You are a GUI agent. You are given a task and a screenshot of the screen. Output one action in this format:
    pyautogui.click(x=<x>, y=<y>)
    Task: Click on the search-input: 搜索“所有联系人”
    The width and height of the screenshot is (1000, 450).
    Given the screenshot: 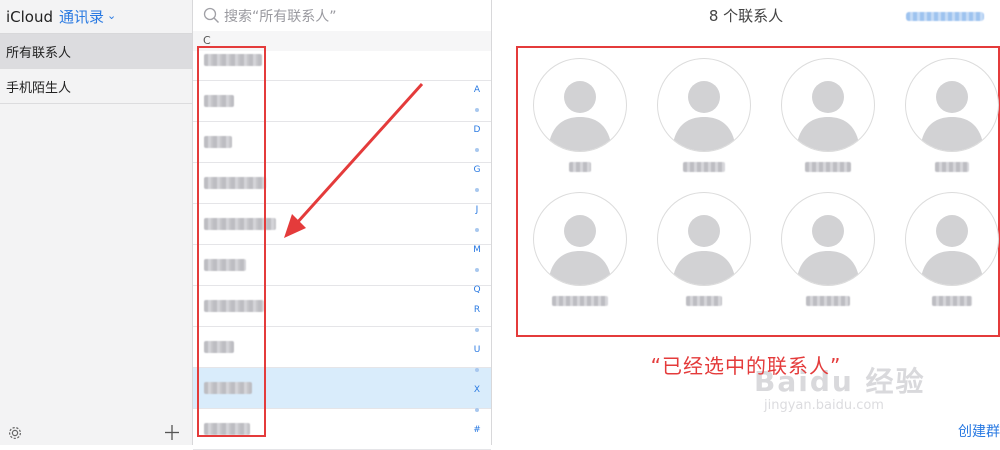 What is the action you would take?
    pyautogui.click(x=280, y=16)
    